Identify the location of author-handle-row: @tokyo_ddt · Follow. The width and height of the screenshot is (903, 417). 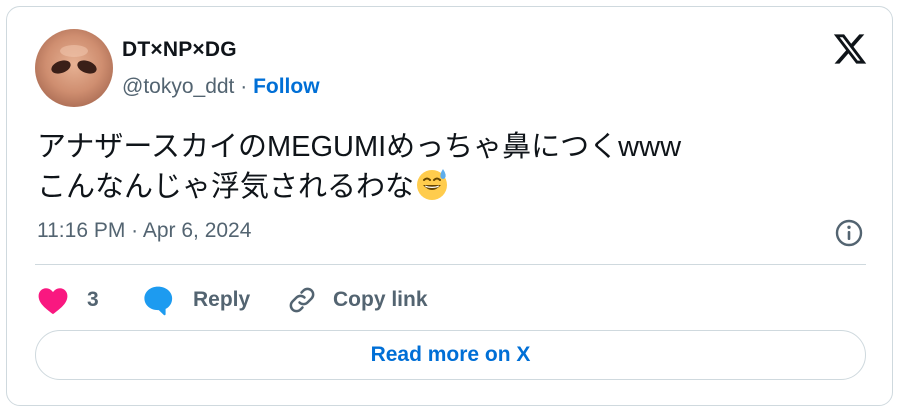
(221, 87).